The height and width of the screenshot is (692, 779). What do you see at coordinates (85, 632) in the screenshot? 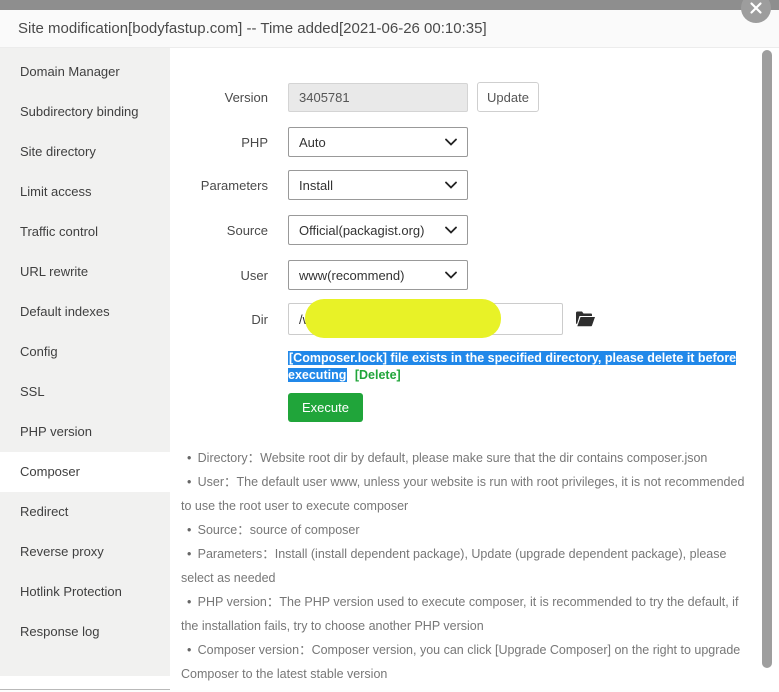
I see `sidebar-item-response-log: Response log` at bounding box center [85, 632].